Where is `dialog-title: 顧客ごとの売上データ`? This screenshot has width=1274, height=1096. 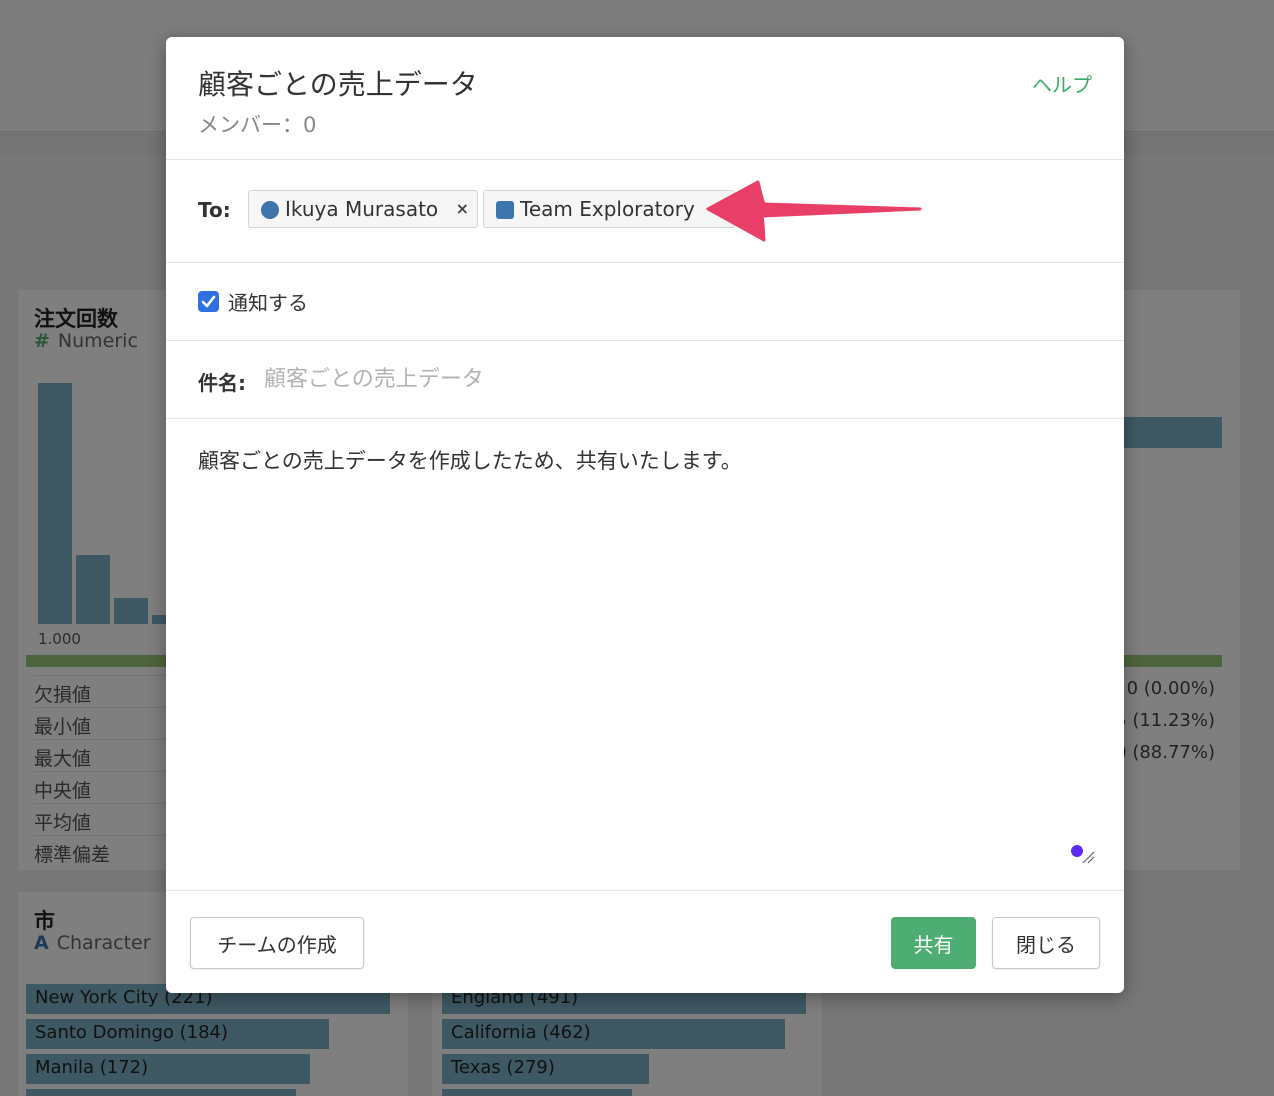
dialog-title: 顧客ごとの売上データ is located at coordinates (338, 84).